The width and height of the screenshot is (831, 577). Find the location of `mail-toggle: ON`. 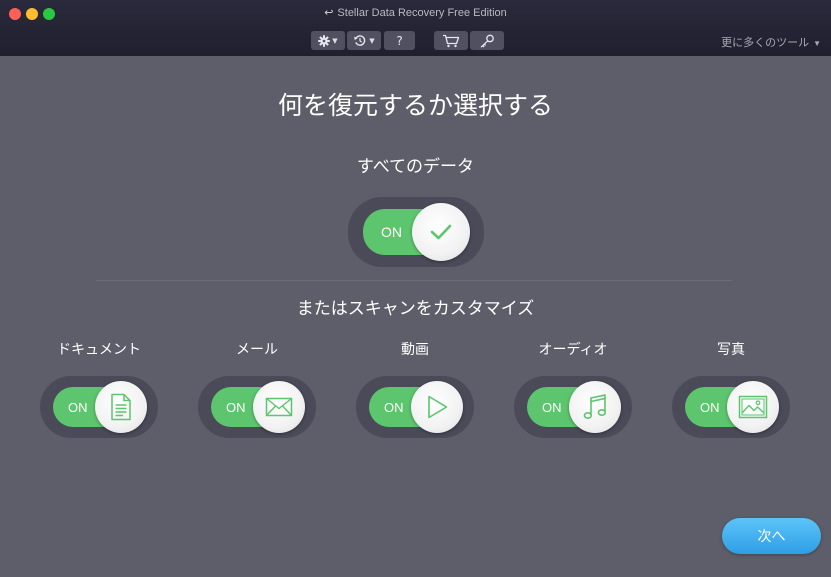

mail-toggle: ON is located at coordinates (257, 407).